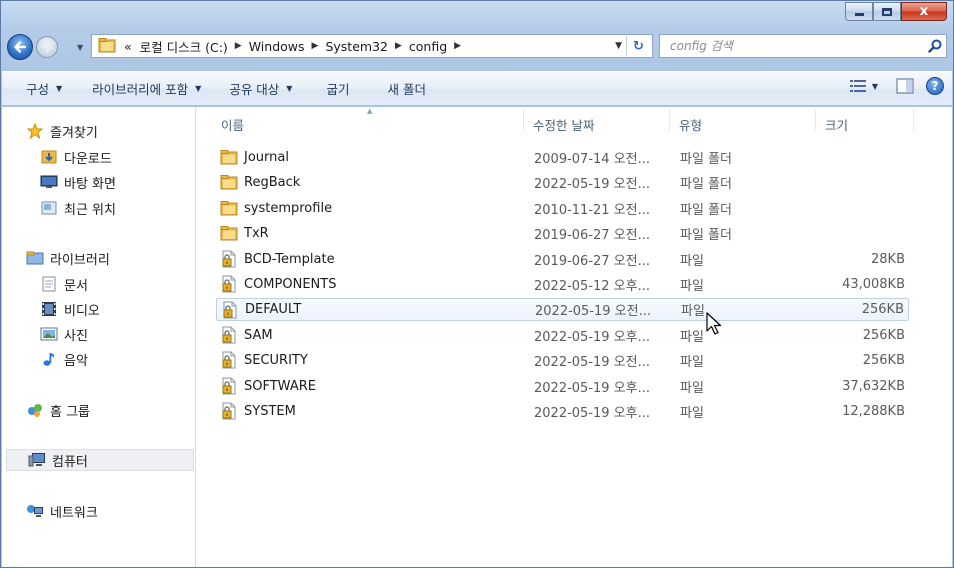 Image resolution: width=954 pixels, height=568 pixels. What do you see at coordinates (194, 46) in the screenshot?
I see `crumb-local-disk: 로컬 디스크 (C:) ▶` at bounding box center [194, 46].